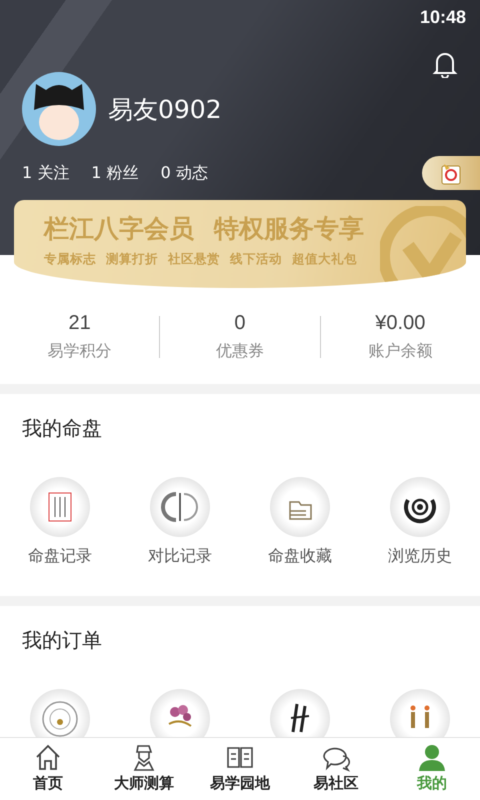  What do you see at coordinates (70, 259) in the screenshot?
I see `perk-label: 专属标志` at bounding box center [70, 259].